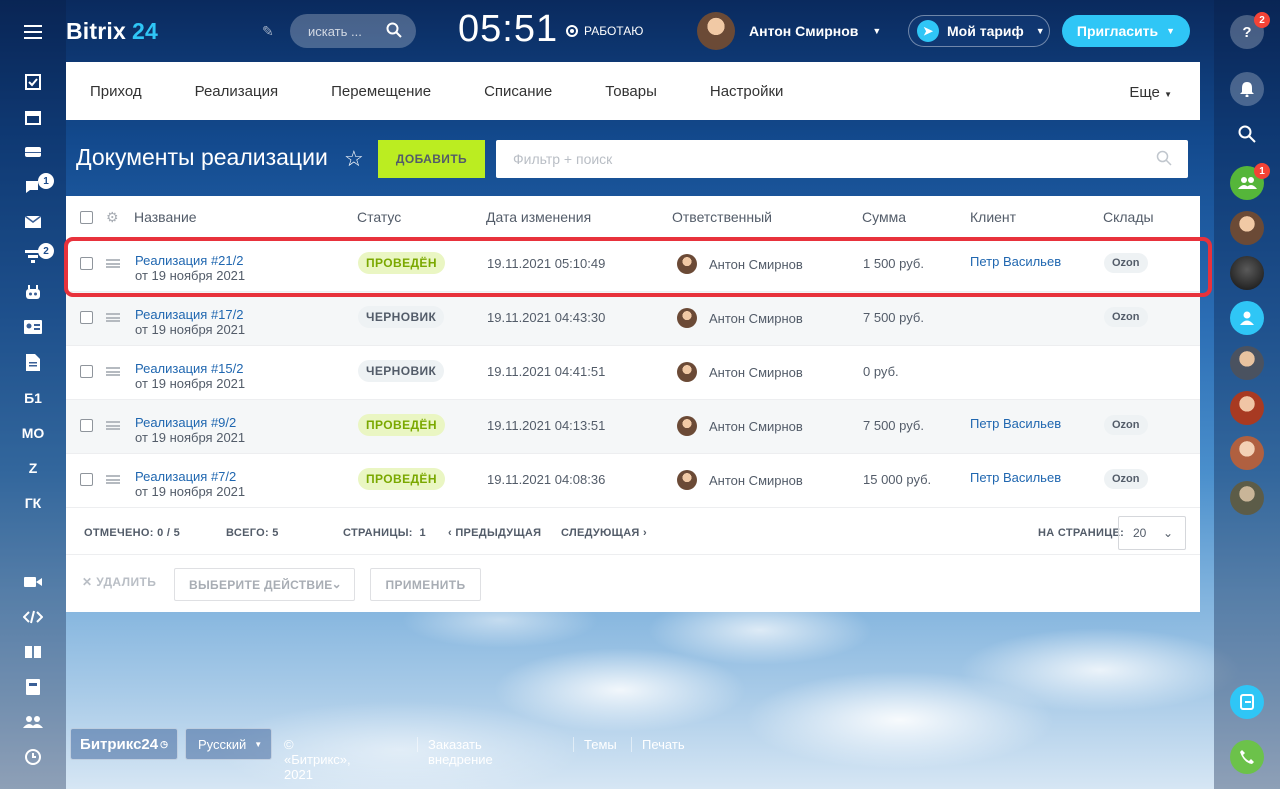  What do you see at coordinates (604, 31) in the screenshot?
I see `work-status: РАБОТАЮ` at bounding box center [604, 31].